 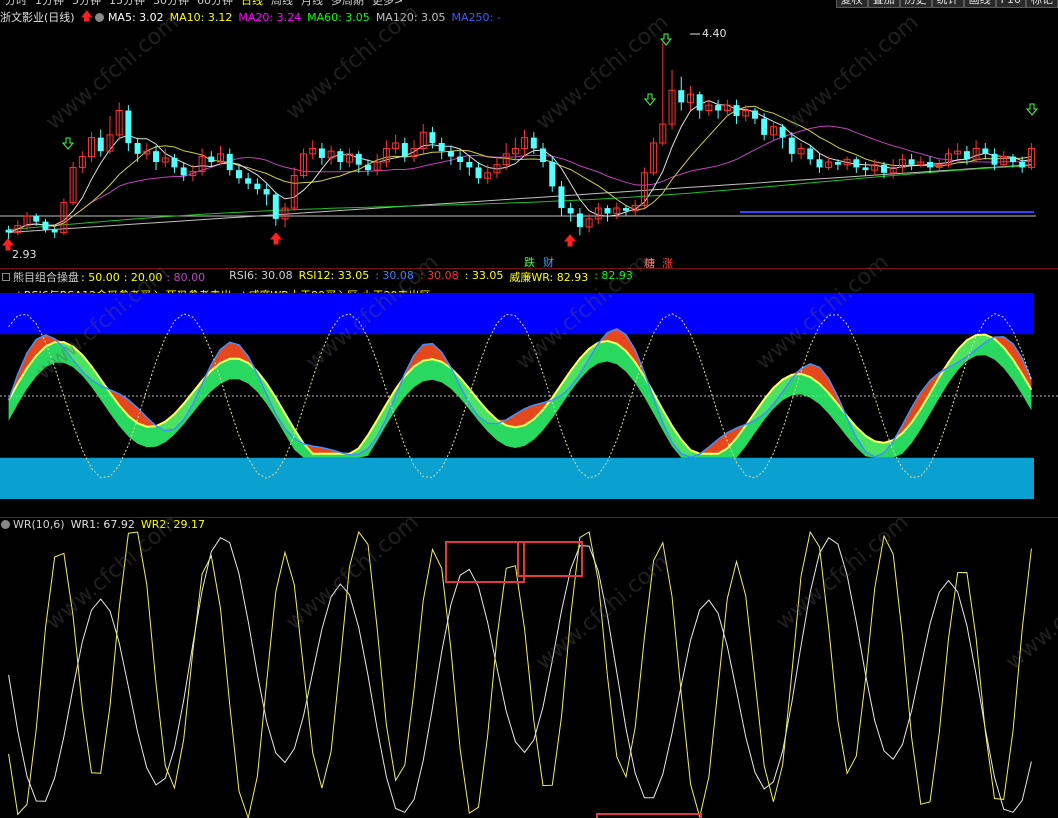 What do you see at coordinates (171, 3) in the screenshot?
I see `period-tab: 30分钟` at bounding box center [171, 3].